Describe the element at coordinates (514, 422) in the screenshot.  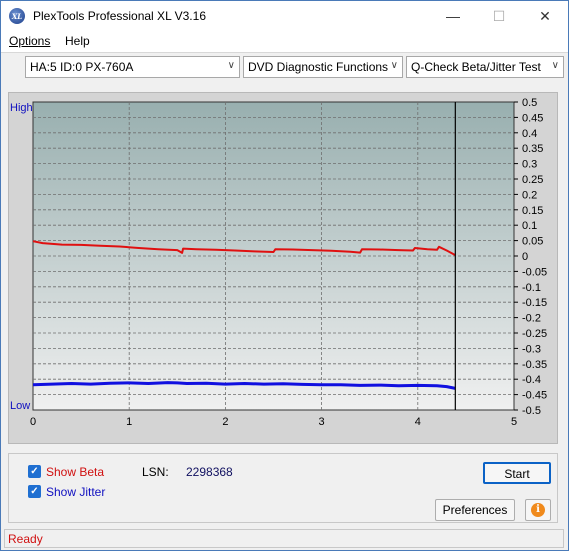
I see `x-tick-label: 5` at that location.